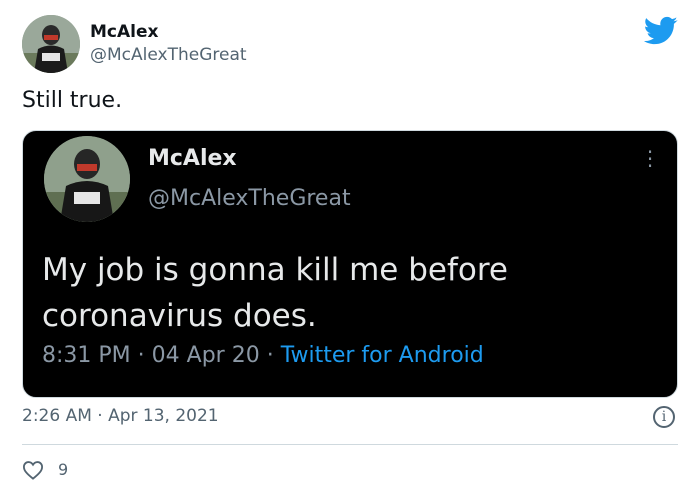  Describe the element at coordinates (72, 100) in the screenshot. I see `tweet-text: Still true.` at that location.